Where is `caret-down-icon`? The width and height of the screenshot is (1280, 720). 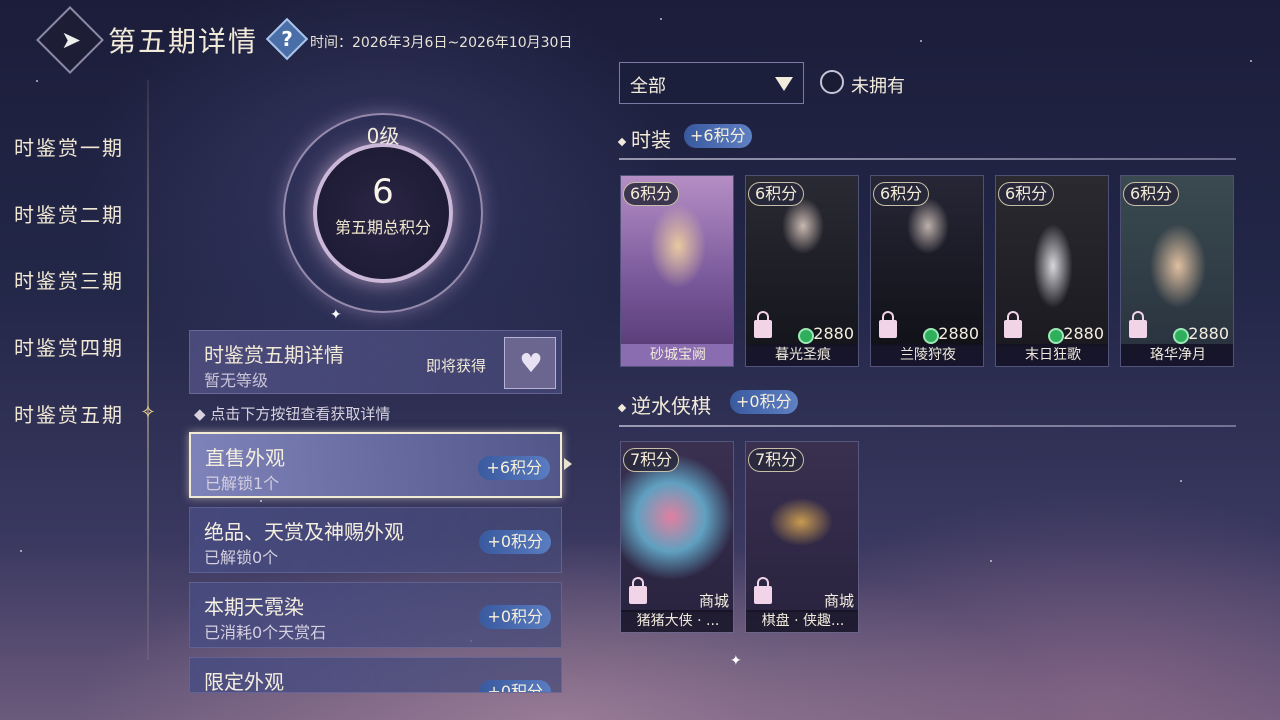 caret-down-icon is located at coordinates (784, 84).